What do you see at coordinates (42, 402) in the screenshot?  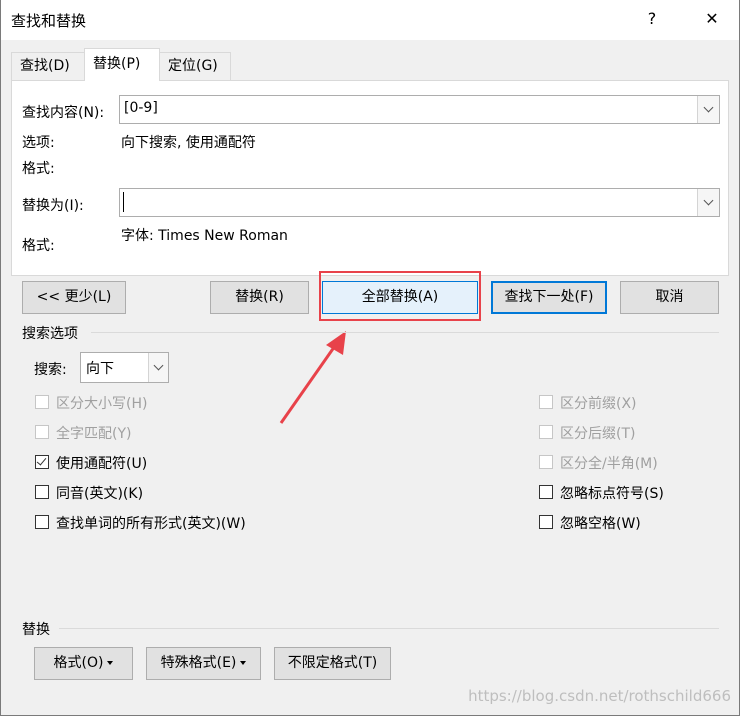 I see `match-case-checkbox` at bounding box center [42, 402].